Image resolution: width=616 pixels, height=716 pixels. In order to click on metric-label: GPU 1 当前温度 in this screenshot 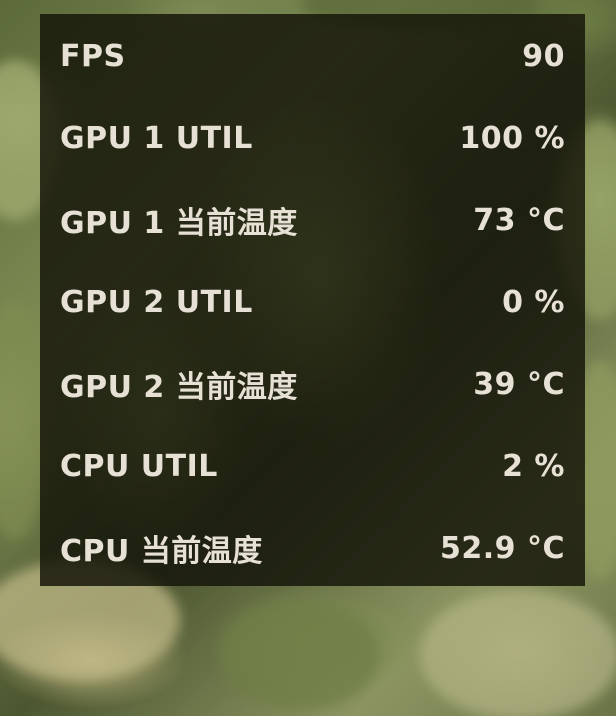, I will do `click(179, 223)`.